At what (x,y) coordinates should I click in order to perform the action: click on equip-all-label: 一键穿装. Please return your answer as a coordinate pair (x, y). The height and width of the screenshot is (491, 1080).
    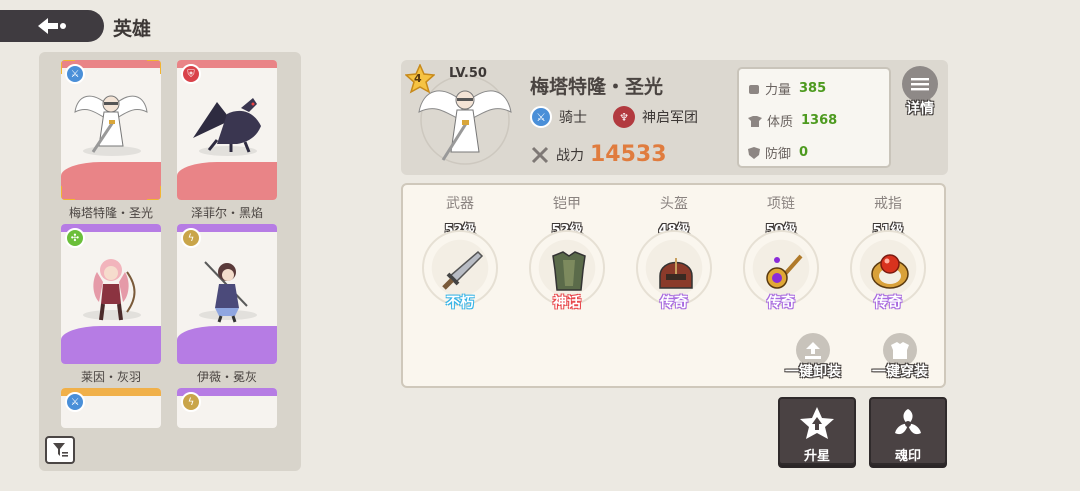
    Looking at the image, I should click on (900, 372).